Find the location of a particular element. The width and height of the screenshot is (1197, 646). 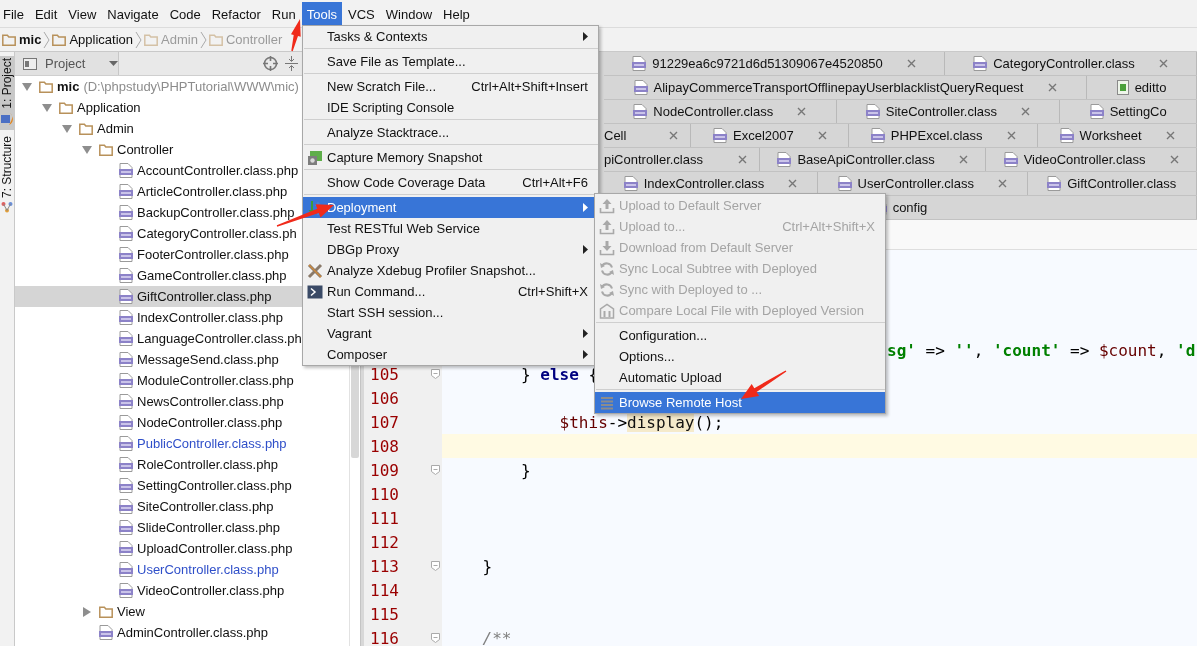

file-name: BackupController.class.php is located at coordinates (216, 212).